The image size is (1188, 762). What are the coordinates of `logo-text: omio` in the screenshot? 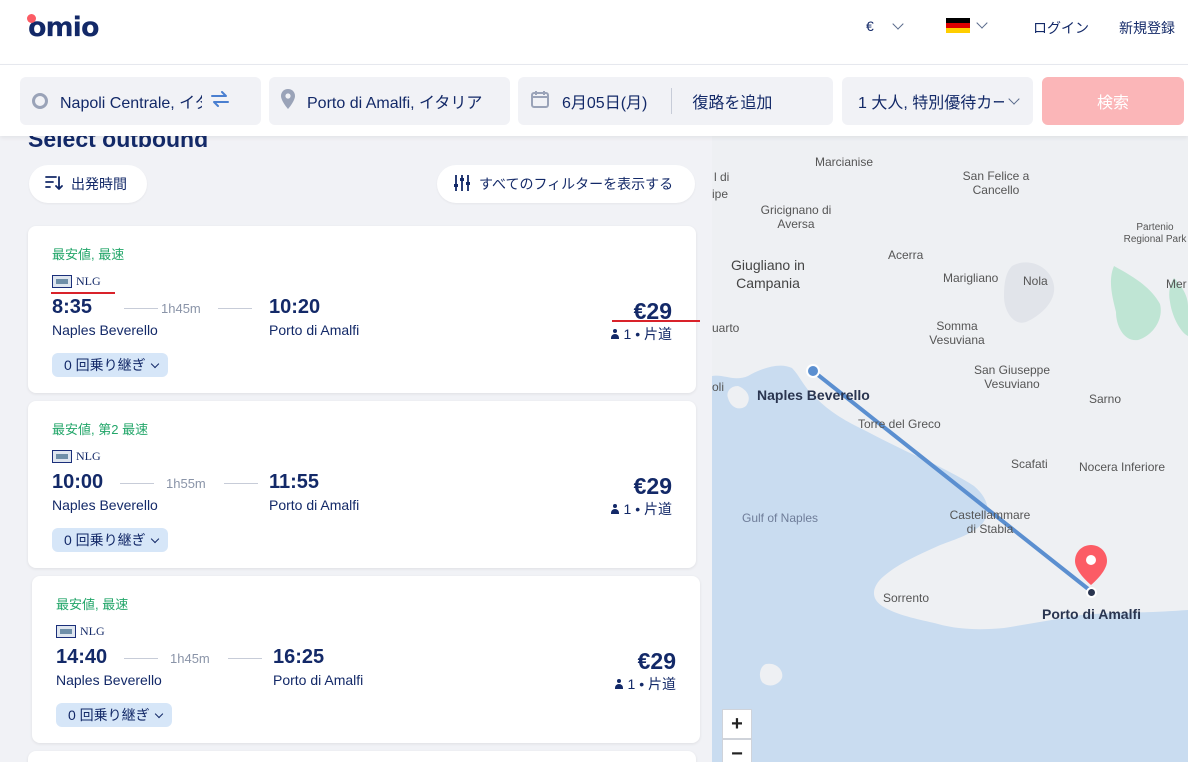 It's located at (63, 27).